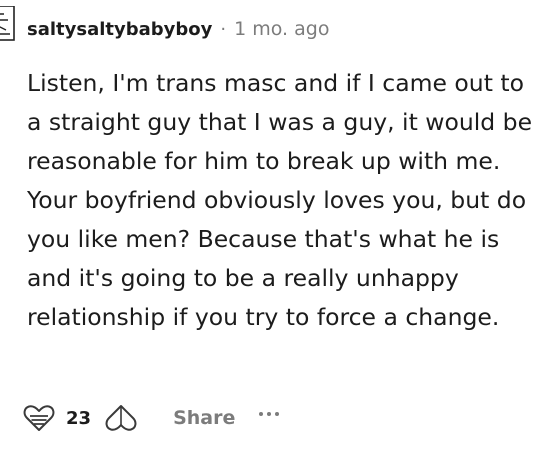 This screenshot has height=456, width=550. Describe the element at coordinates (11, 26) in the screenshot. I see `avatar` at that location.